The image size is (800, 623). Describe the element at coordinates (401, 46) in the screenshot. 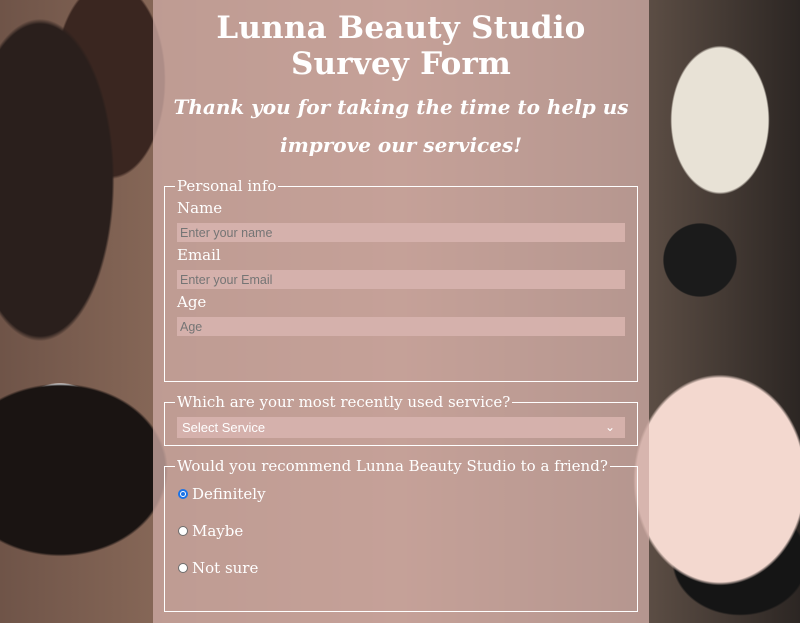

I see `page-title: Lunna Beauty Studio Survey Form` at that location.